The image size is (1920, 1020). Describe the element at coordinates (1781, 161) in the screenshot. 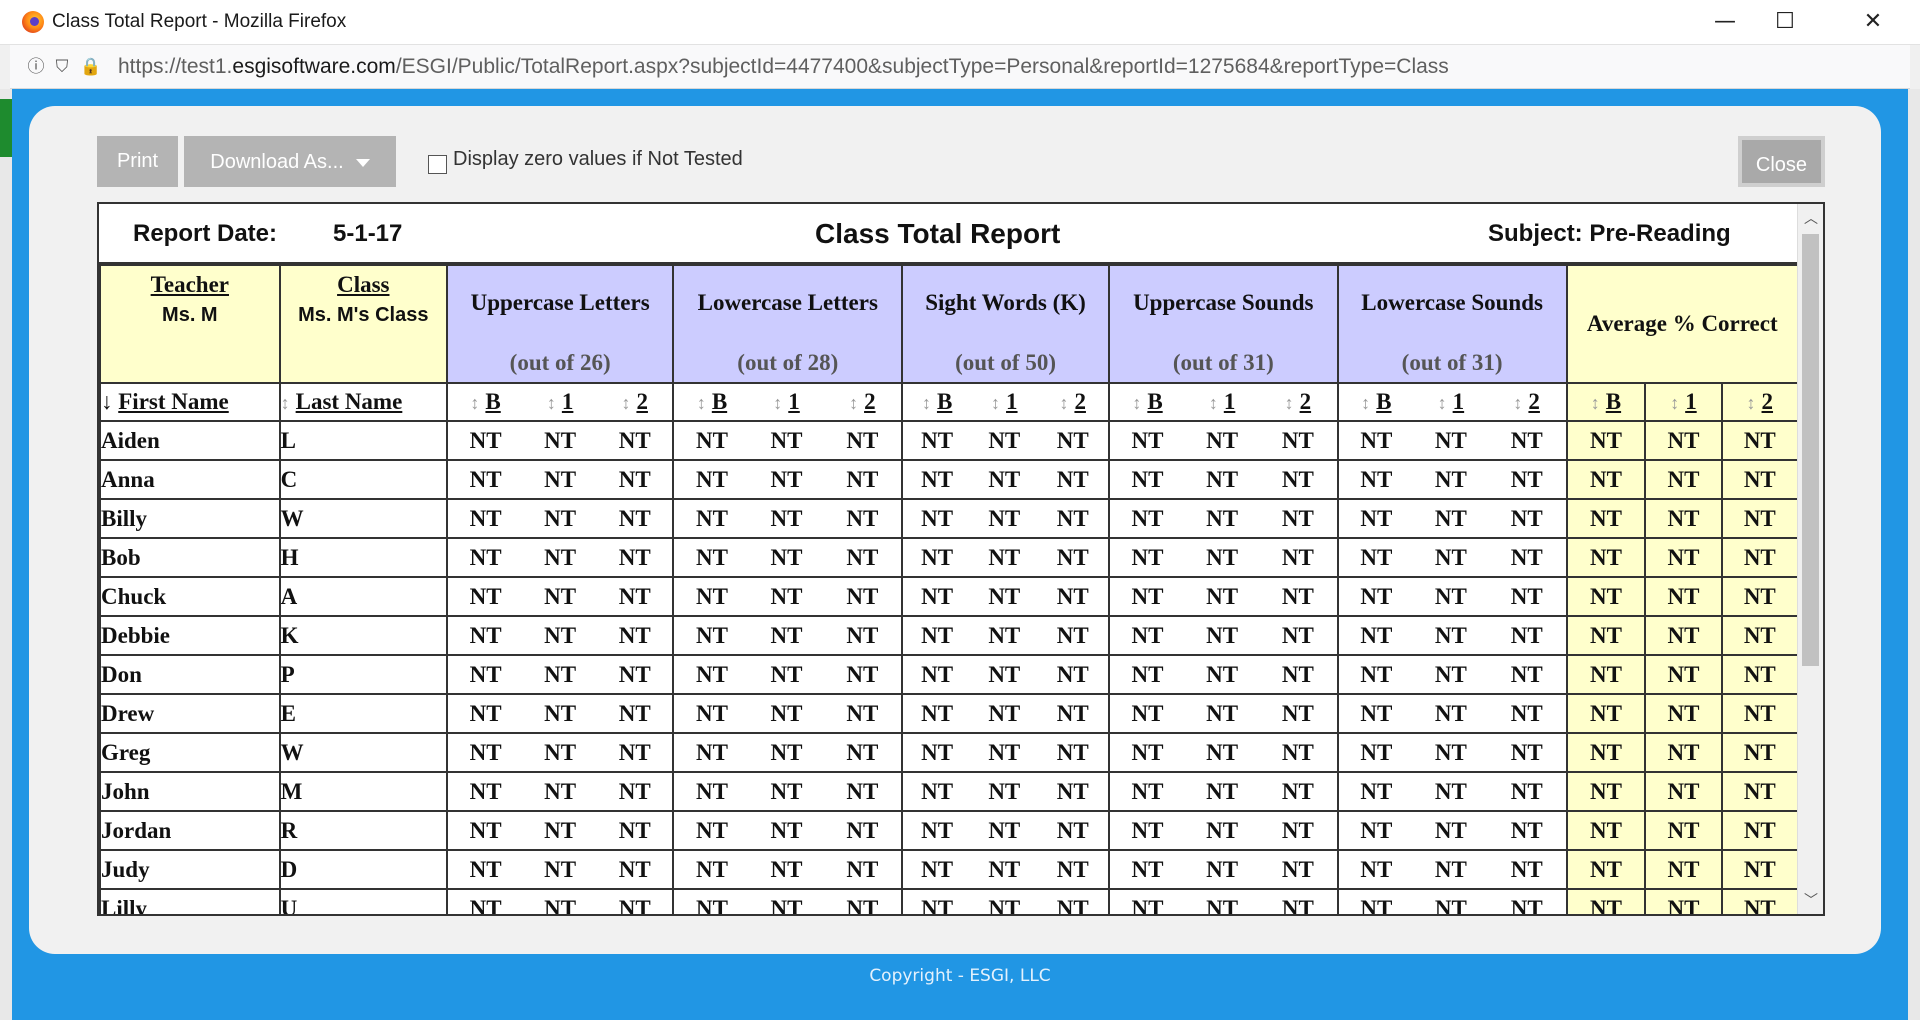

I see `close-button: Close` at that location.